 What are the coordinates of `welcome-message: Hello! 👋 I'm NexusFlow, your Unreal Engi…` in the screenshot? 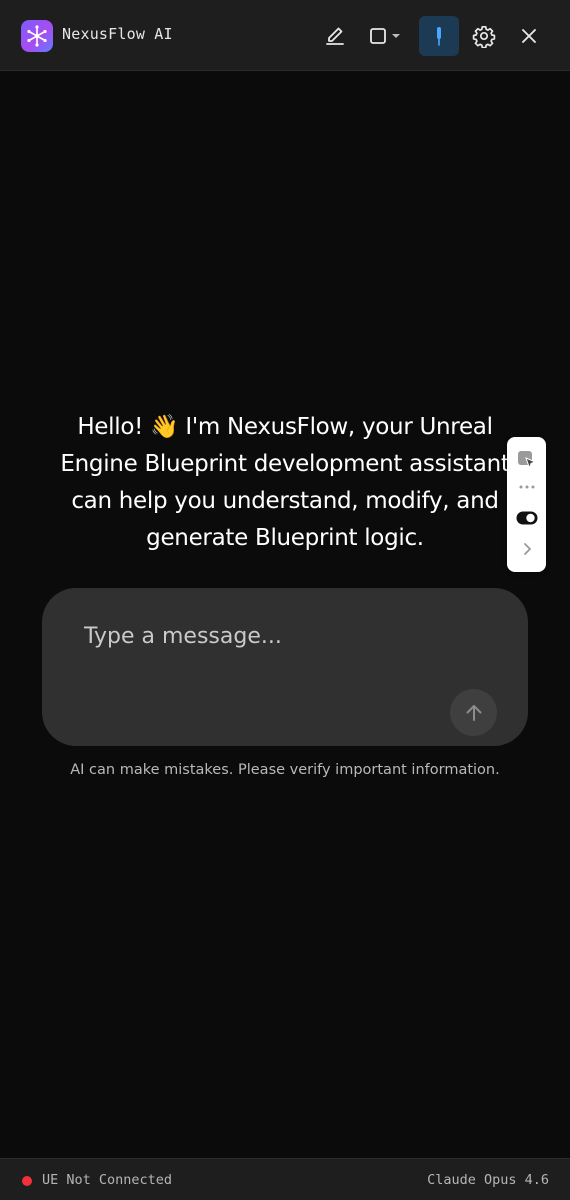 It's located at (285, 483).